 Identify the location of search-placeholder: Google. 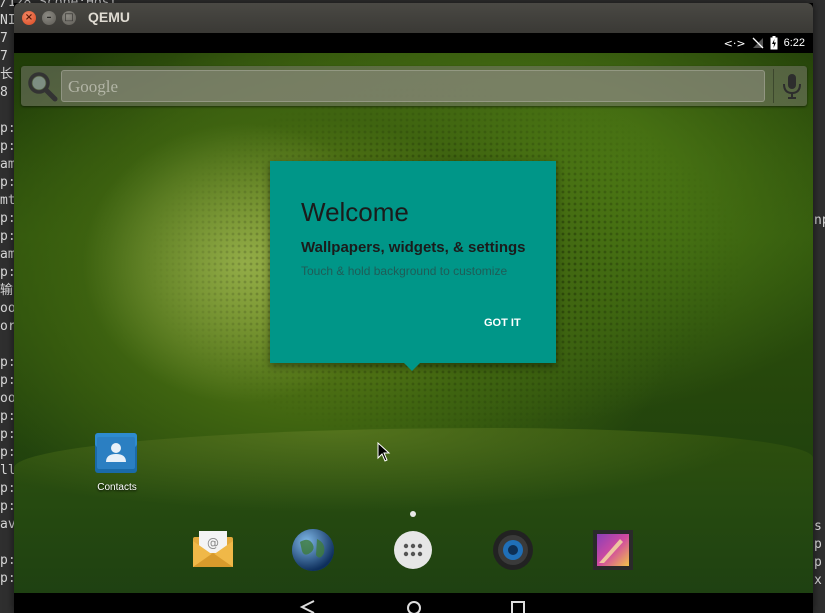
(93, 86).